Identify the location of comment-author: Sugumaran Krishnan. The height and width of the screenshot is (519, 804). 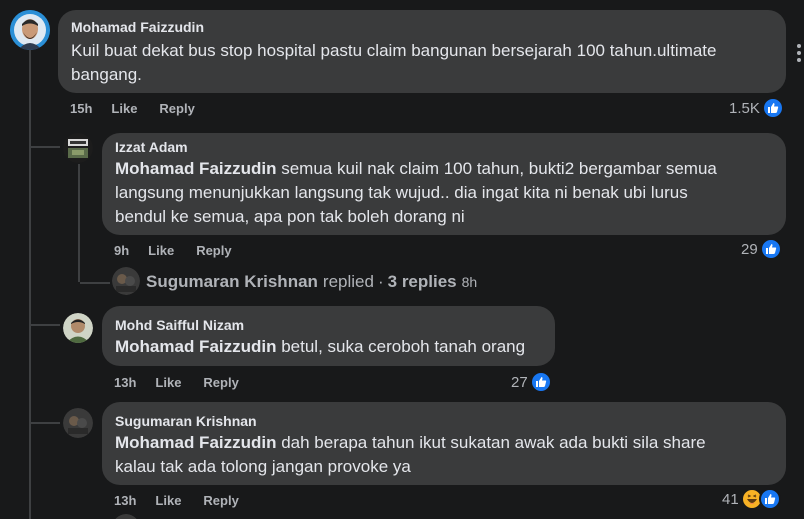
(444, 421).